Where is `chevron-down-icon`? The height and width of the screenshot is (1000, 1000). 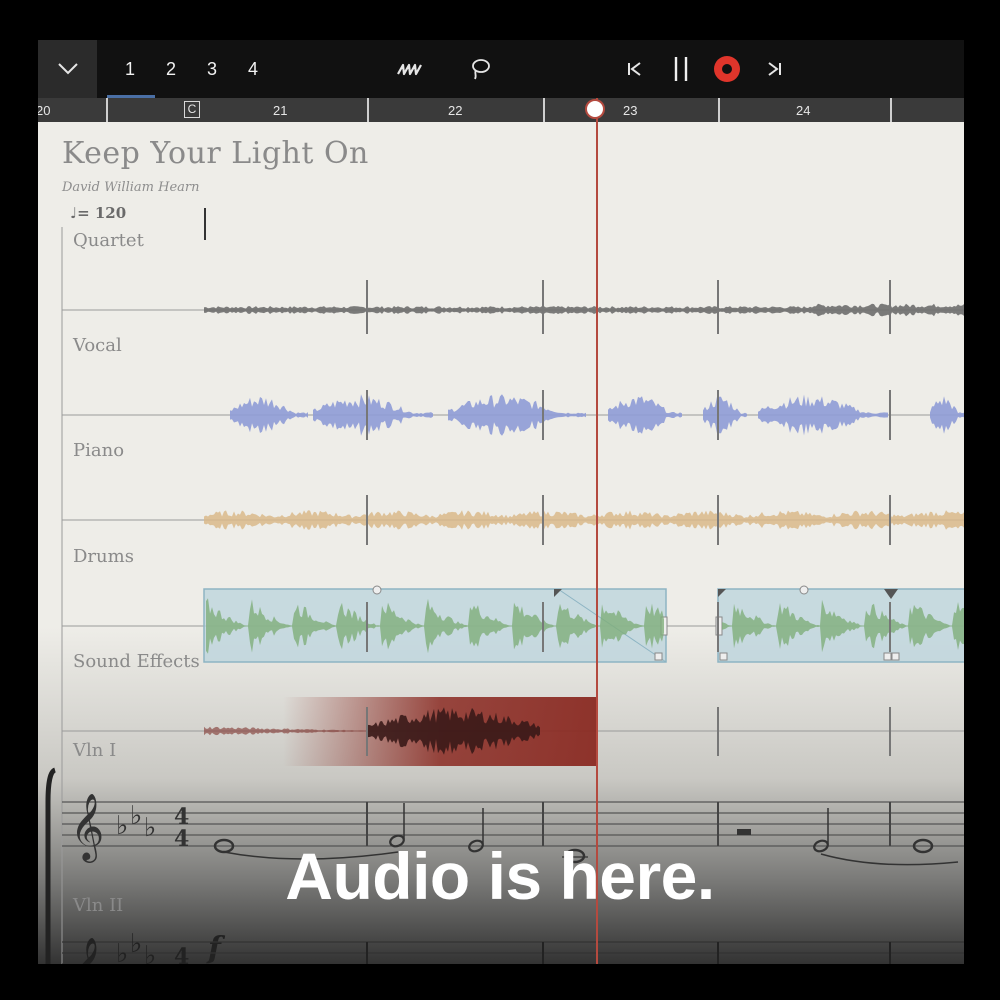
chevron-down-icon is located at coordinates (67, 69).